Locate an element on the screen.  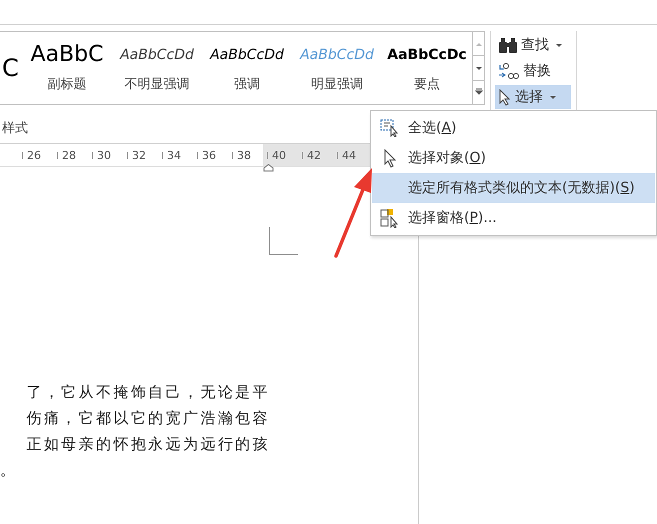
selection-pane-icon is located at coordinates (390, 218).